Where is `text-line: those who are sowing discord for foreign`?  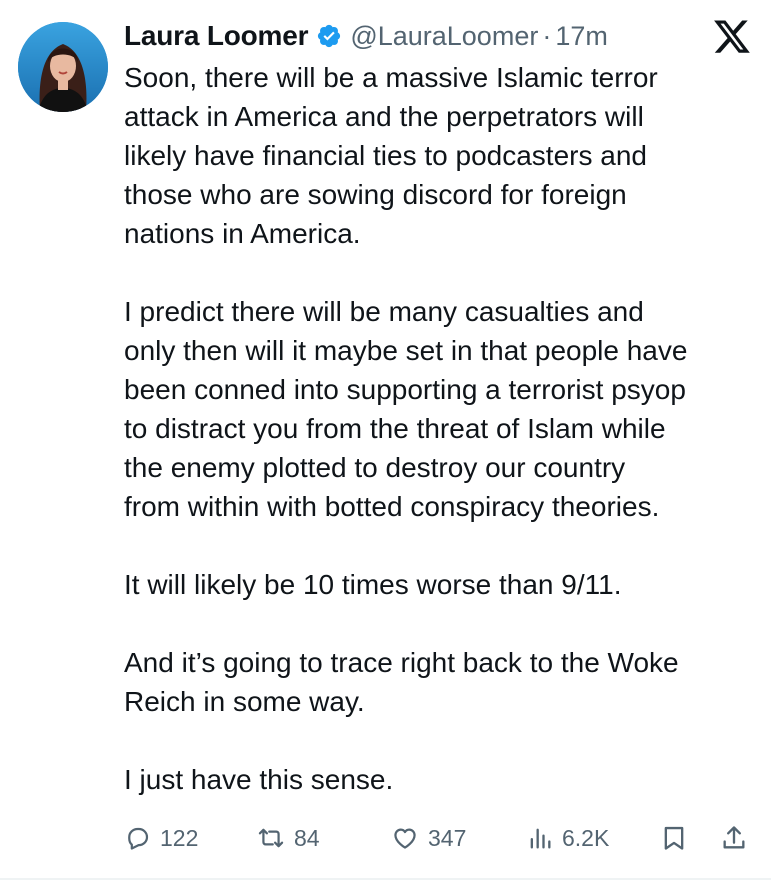
text-line: those who are sowing discord for foreign is located at coordinates (375, 194).